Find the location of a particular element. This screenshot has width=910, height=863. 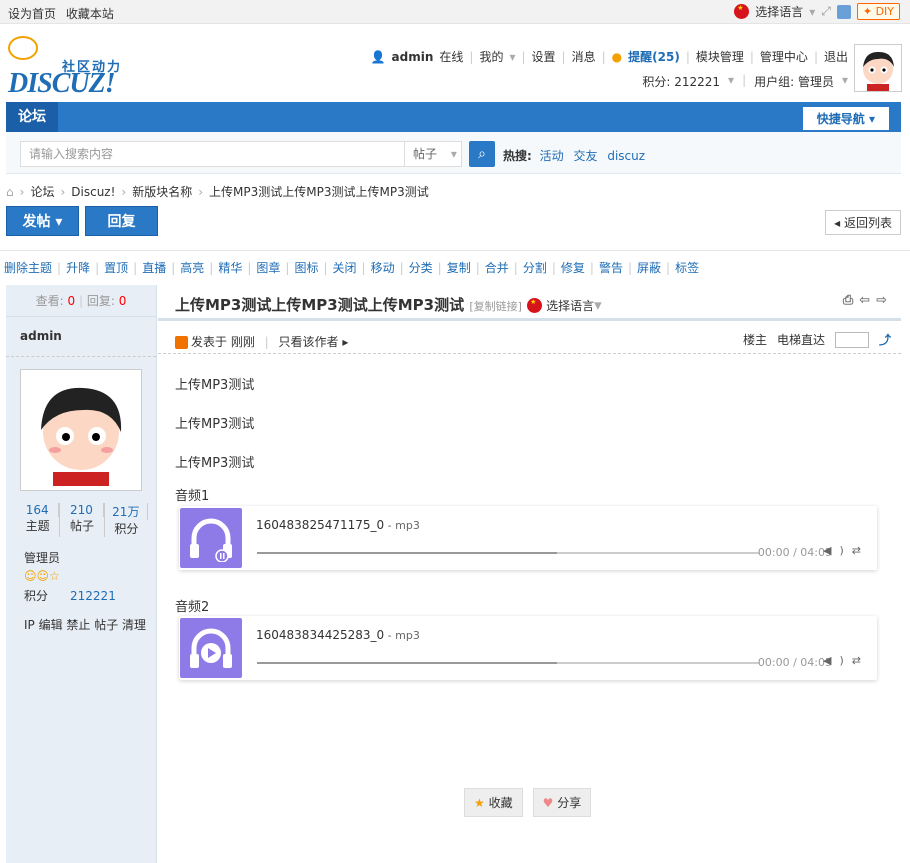

breadcrumb-item: 上传MP3测试上传MP3测试上传MP3测试 is located at coordinates (319, 191).